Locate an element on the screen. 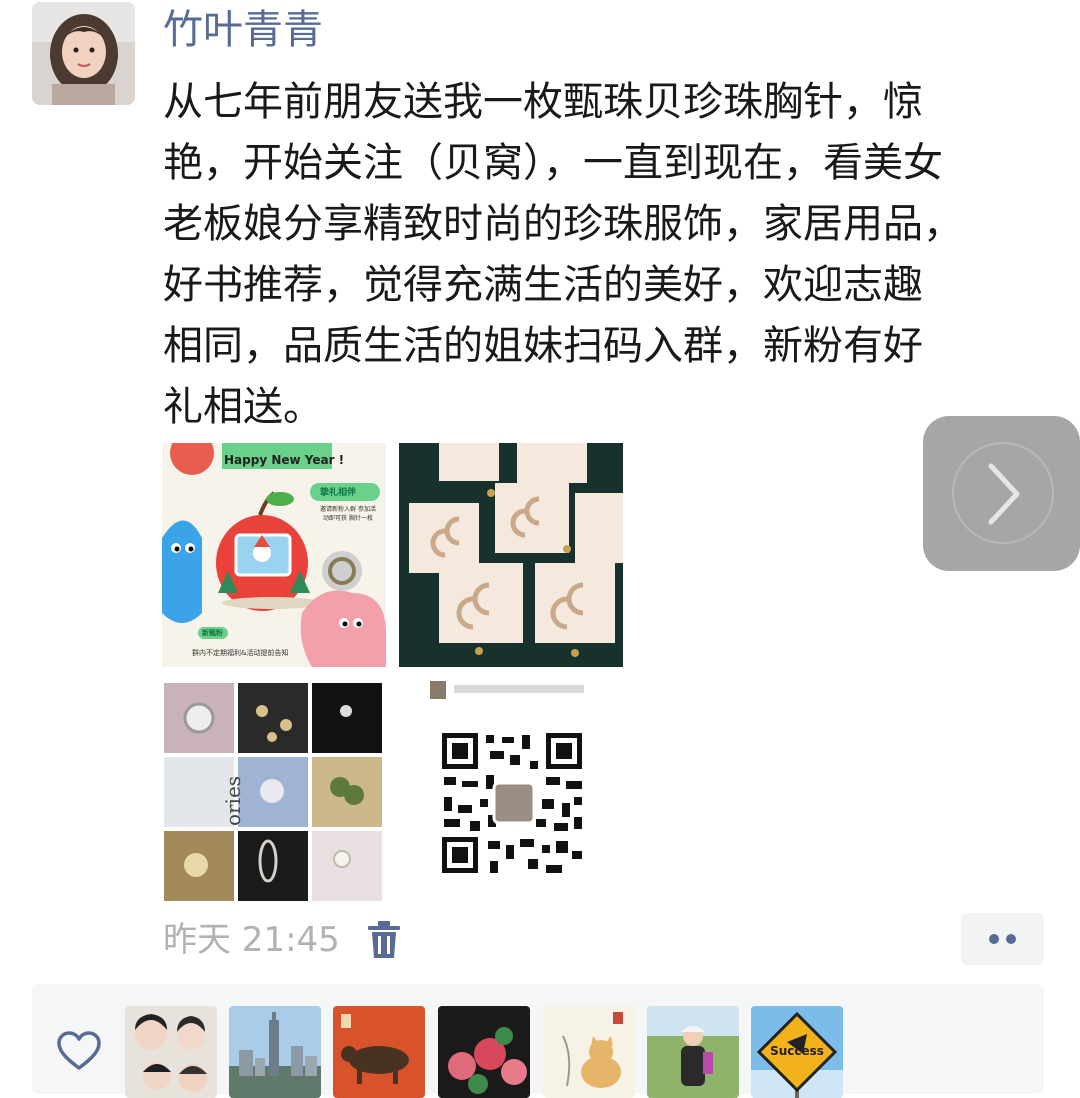 The height and width of the screenshot is (1098, 1080). post-text-line: 相同，品质生活的姐妹扫码入群，新粉有好 is located at coordinates (543, 346).